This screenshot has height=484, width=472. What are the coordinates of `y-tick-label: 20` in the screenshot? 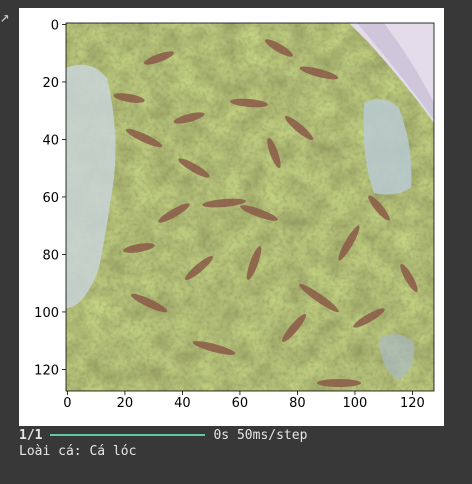 It's located at (50, 83).